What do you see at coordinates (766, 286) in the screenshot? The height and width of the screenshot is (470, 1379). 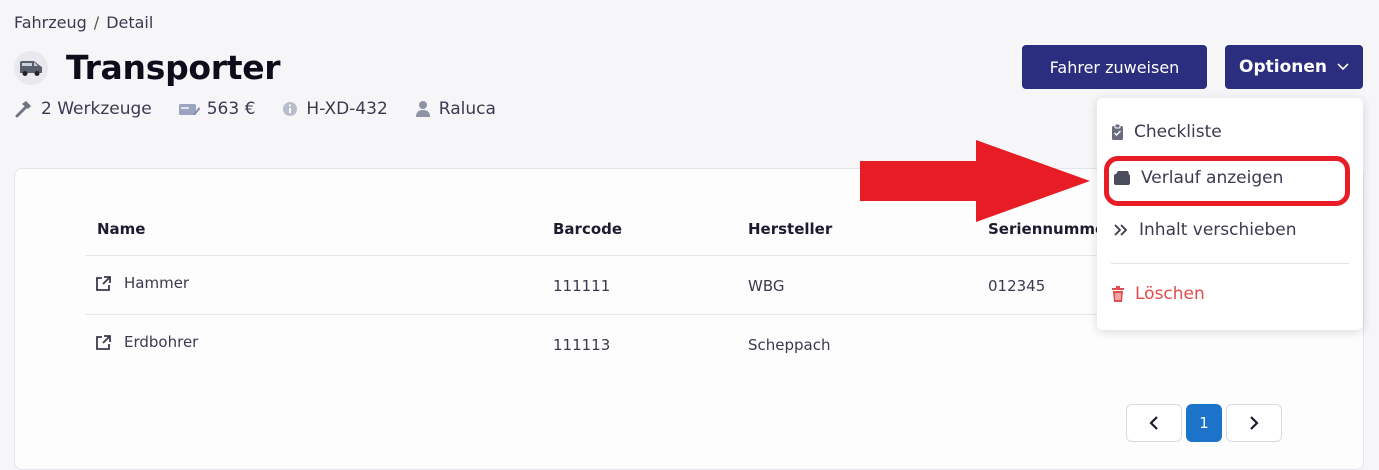 I see `tool-manufacturer: WBG` at bounding box center [766, 286].